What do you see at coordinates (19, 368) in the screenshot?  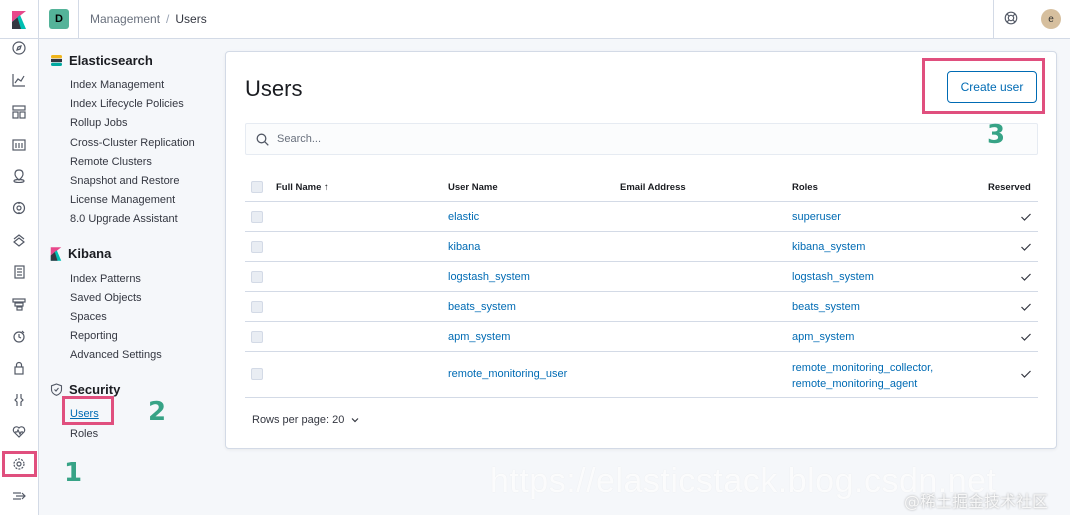 I see `siem-icon` at bounding box center [19, 368].